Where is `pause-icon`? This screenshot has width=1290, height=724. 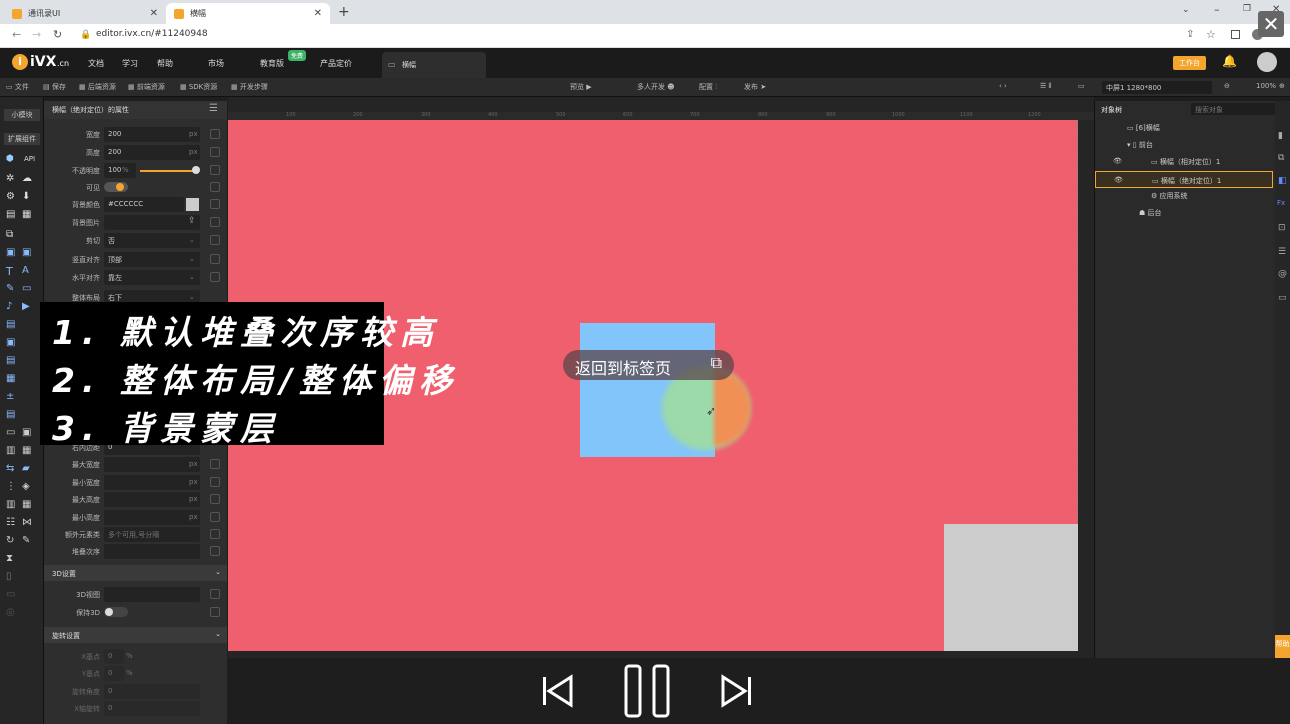
pause-icon is located at coordinates (648, 691).